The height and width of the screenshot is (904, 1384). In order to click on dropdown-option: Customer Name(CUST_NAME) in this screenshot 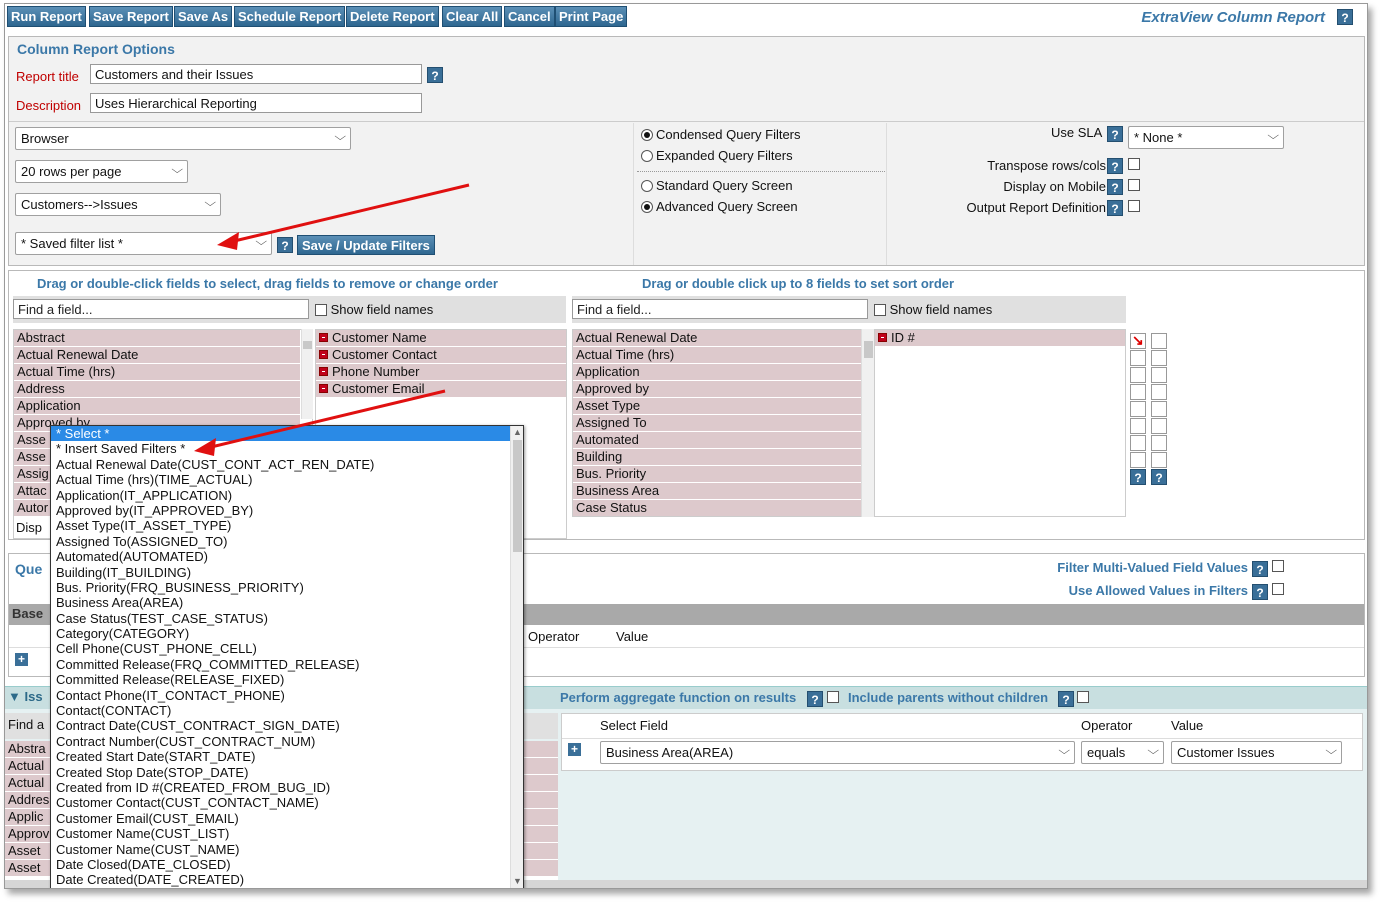, I will do `click(280, 849)`.